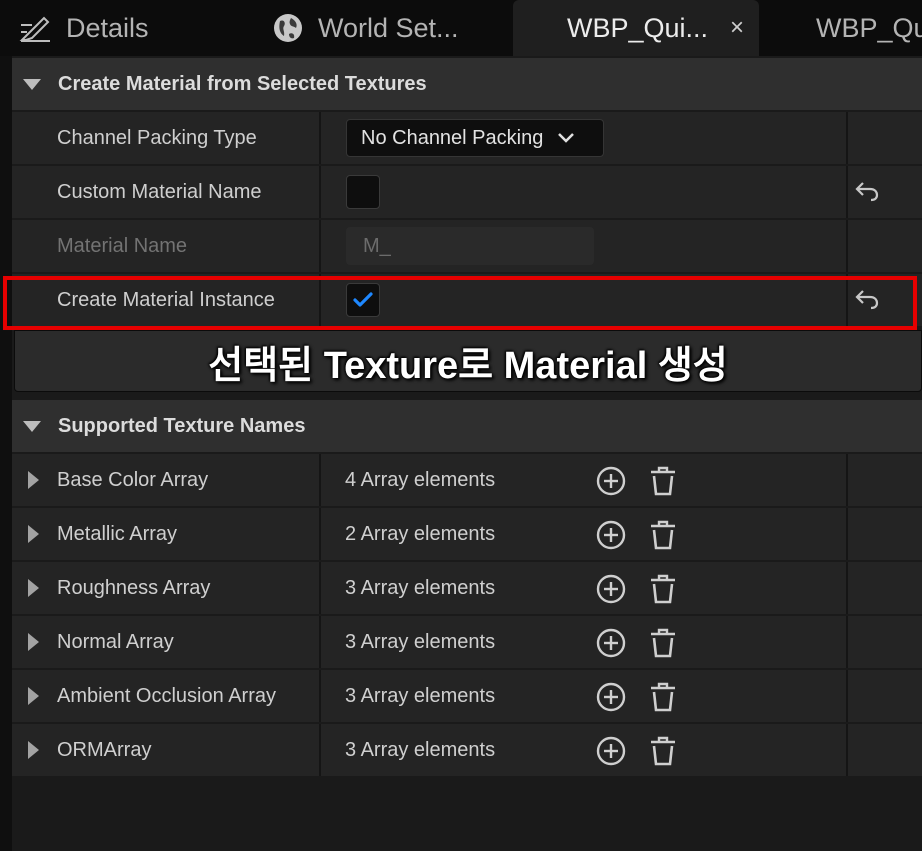 The image size is (922, 851). Describe the element at coordinates (157, 137) in the screenshot. I see `property-label: Channel Packing Type` at that location.